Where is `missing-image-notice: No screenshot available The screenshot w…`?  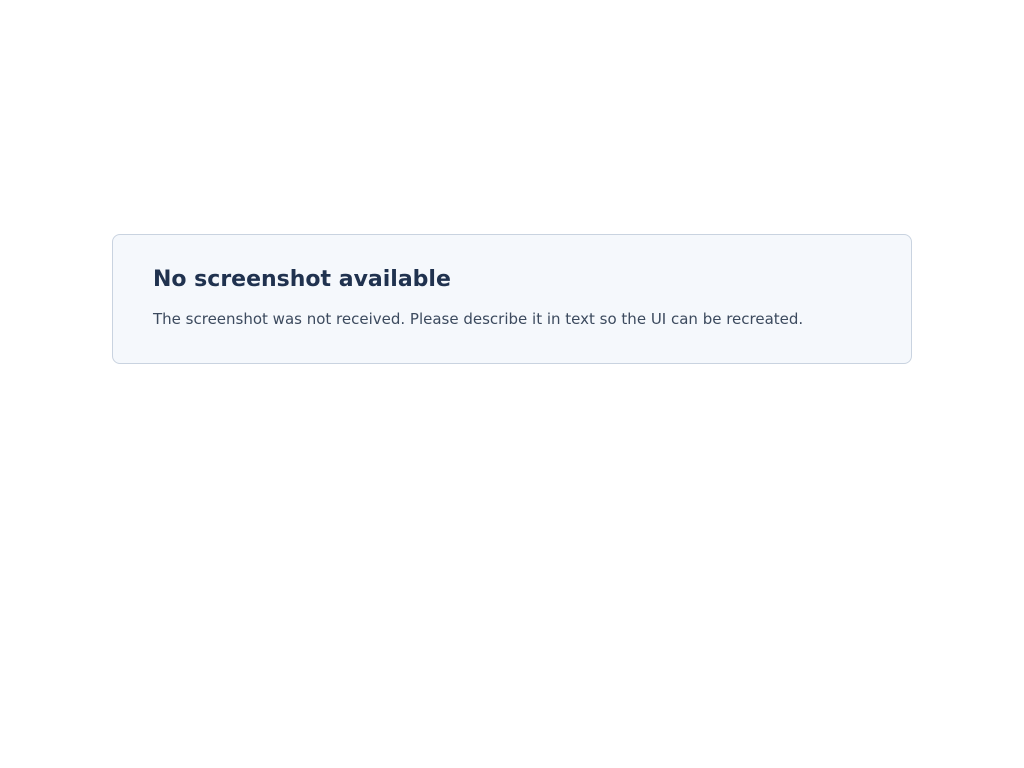
missing-image-notice: No screenshot available The screenshot w… is located at coordinates (512, 299).